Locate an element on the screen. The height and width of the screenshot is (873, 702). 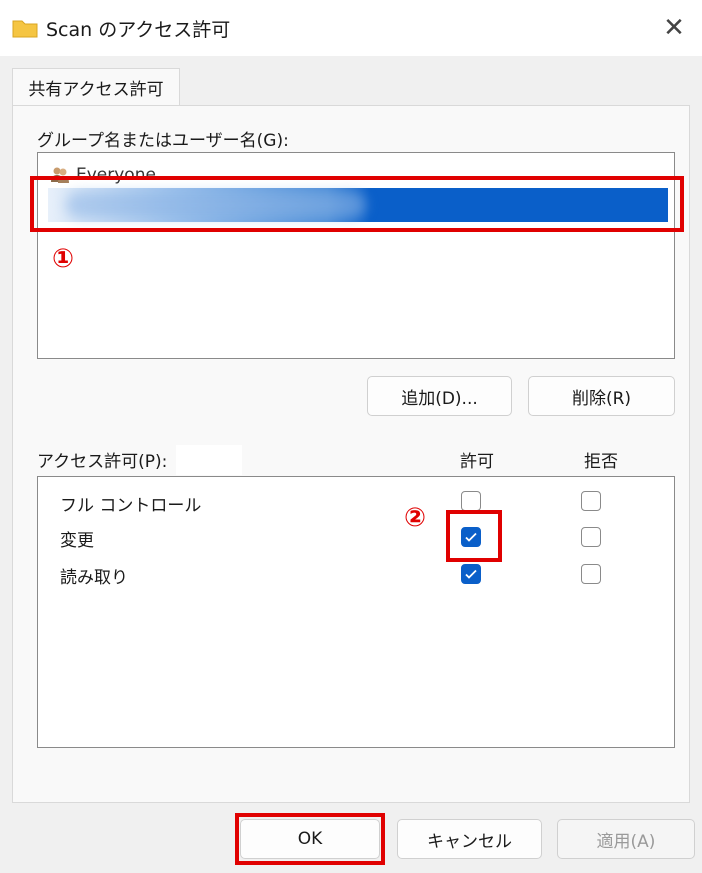
remove-button-label: 削除(R) is located at coordinates (601, 398).